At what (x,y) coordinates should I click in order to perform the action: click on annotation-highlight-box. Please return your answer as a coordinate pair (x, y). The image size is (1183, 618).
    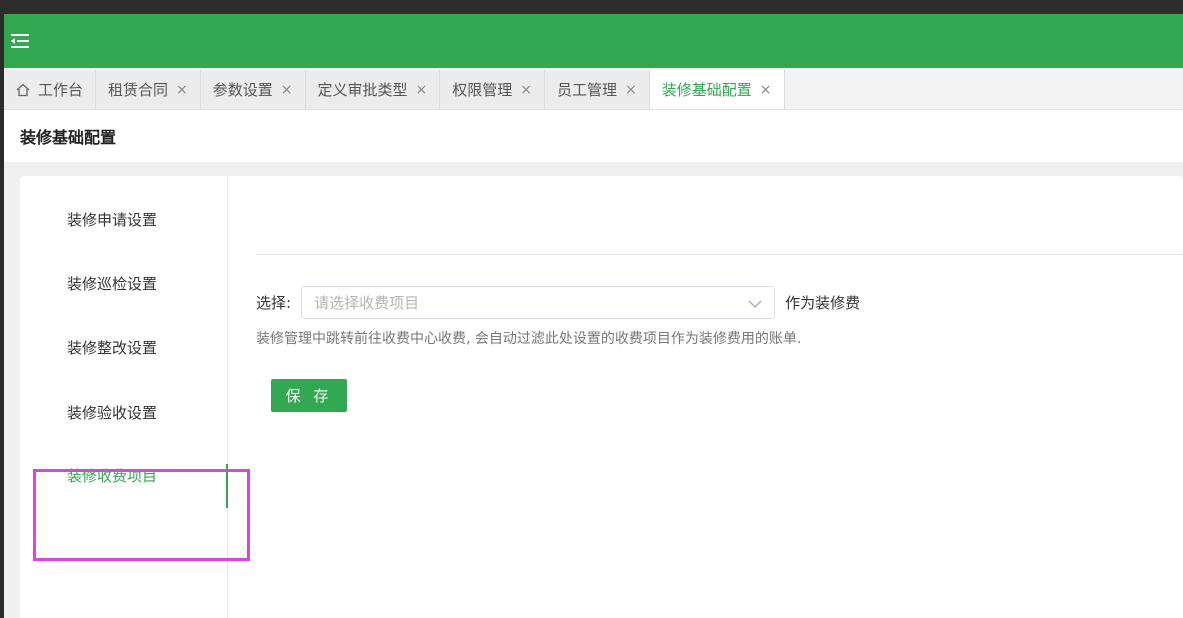
    Looking at the image, I should click on (141, 515).